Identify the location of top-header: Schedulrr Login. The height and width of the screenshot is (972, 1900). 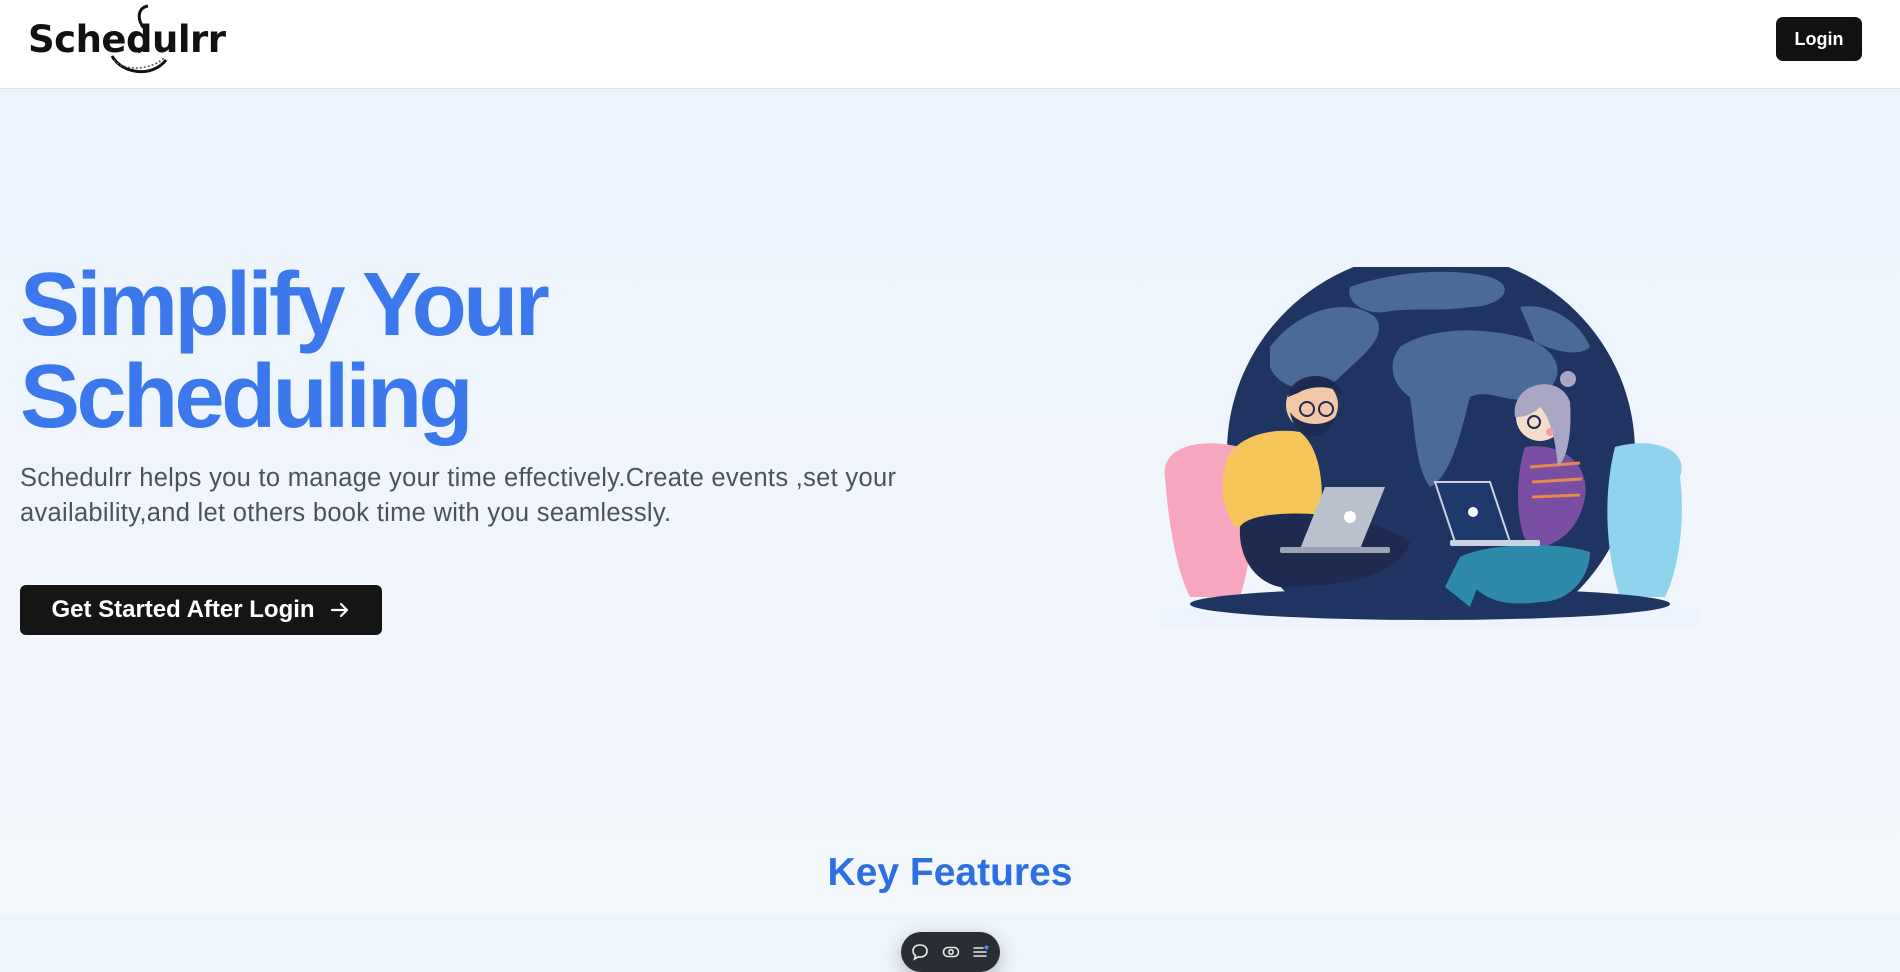
(950, 44).